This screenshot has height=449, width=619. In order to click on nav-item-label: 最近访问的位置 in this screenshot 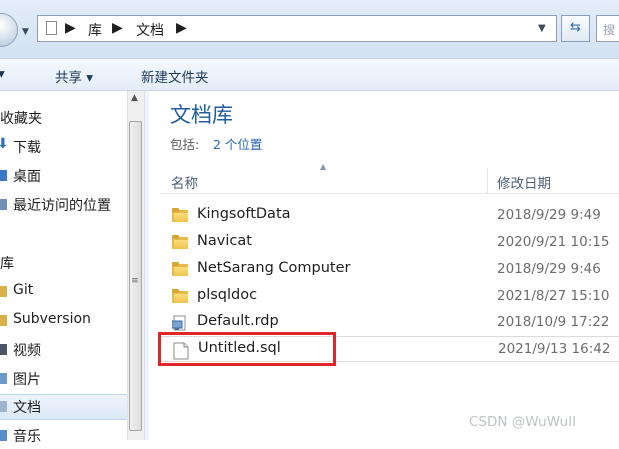, I will do `click(62, 206)`.